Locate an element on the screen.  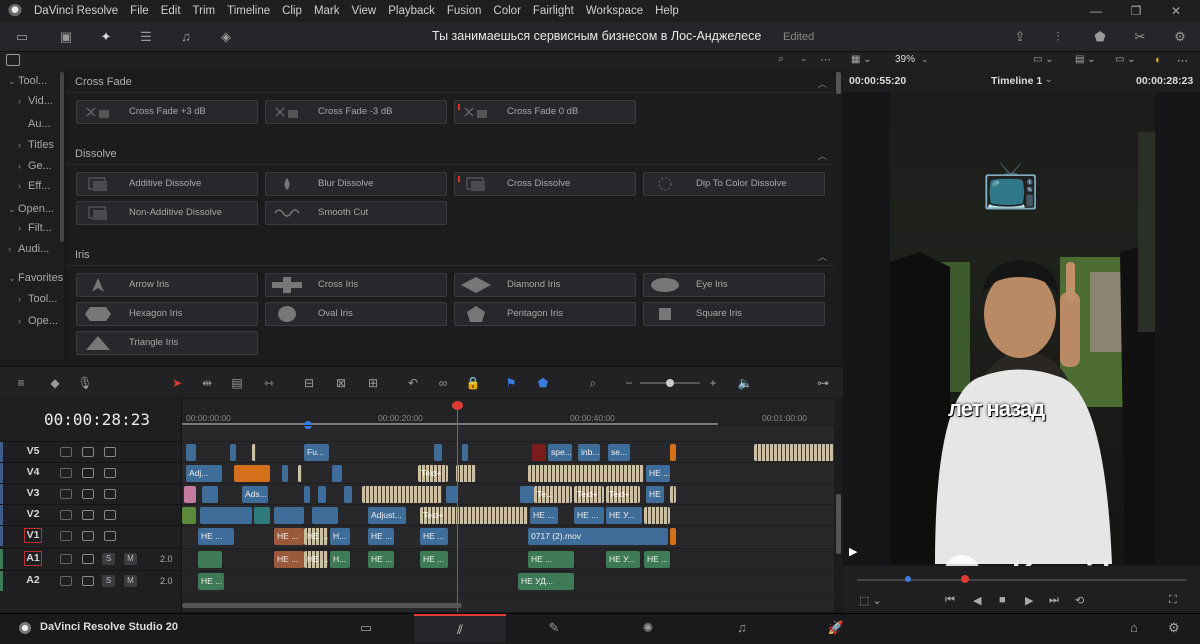
timeline-v-scrollbar is located at coordinates (838, 505).